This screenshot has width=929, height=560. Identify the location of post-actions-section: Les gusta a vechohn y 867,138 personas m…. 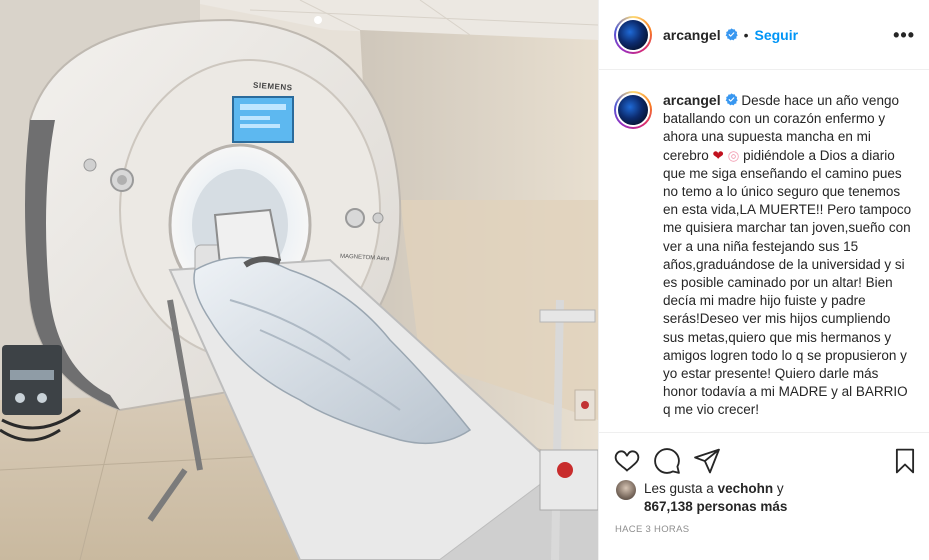
(764, 487).